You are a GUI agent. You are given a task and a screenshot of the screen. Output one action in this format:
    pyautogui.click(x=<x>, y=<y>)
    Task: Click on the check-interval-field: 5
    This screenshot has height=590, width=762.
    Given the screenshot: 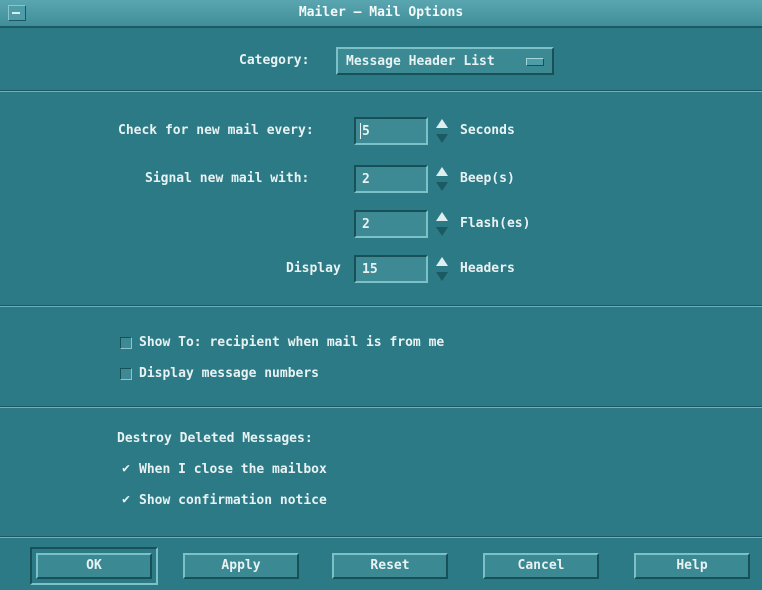 What is the action you would take?
    pyautogui.click(x=391, y=131)
    